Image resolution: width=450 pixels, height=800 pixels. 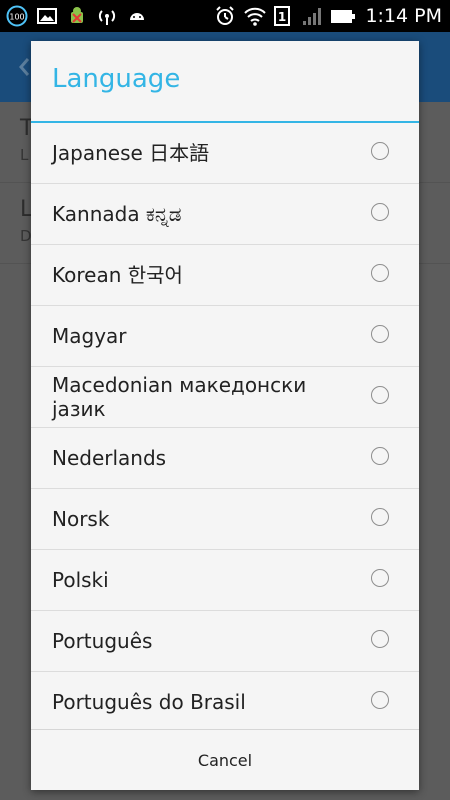 I want to click on svg-text: 100, so click(x=16, y=17).